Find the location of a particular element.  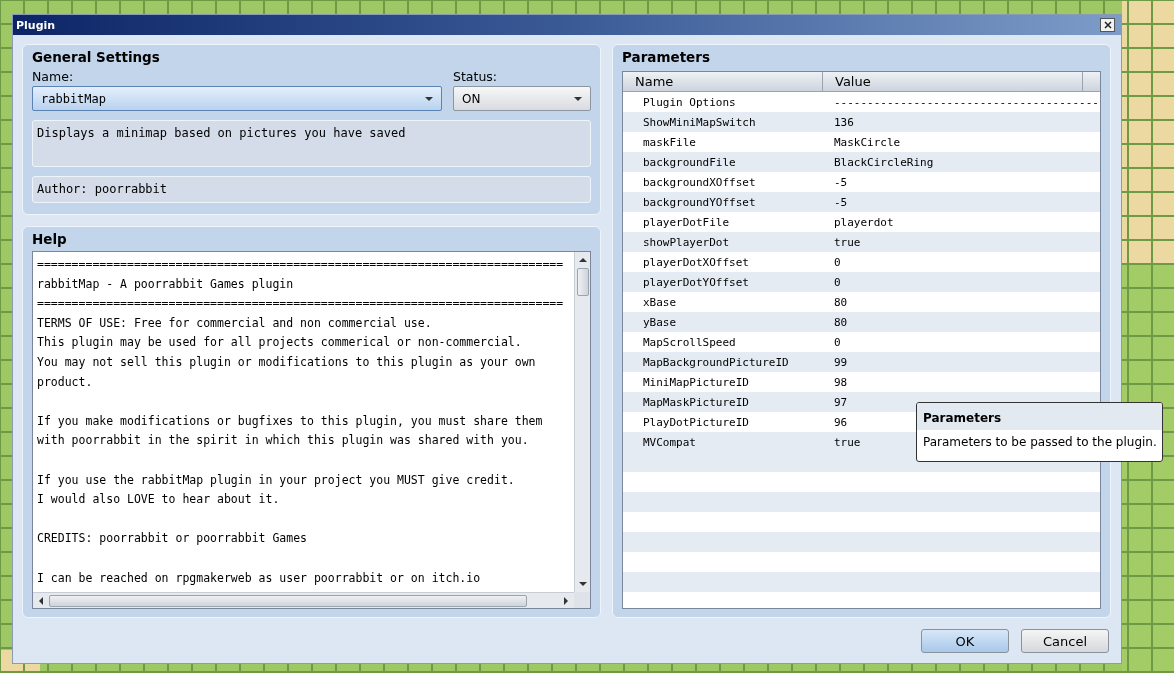

help-line: rabbitMap - A poorrabbit Games plugin is located at coordinates (166, 284).